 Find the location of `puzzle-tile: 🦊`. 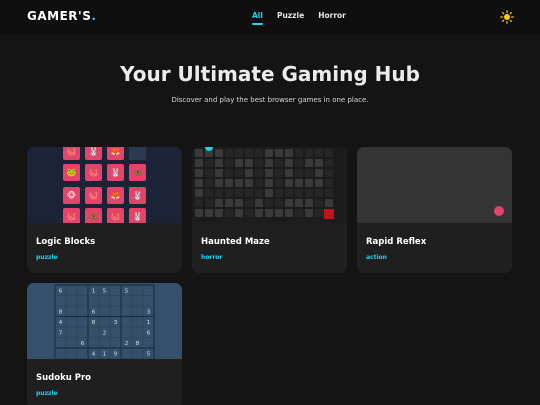

puzzle-tile: 🦊 is located at coordinates (115, 195).